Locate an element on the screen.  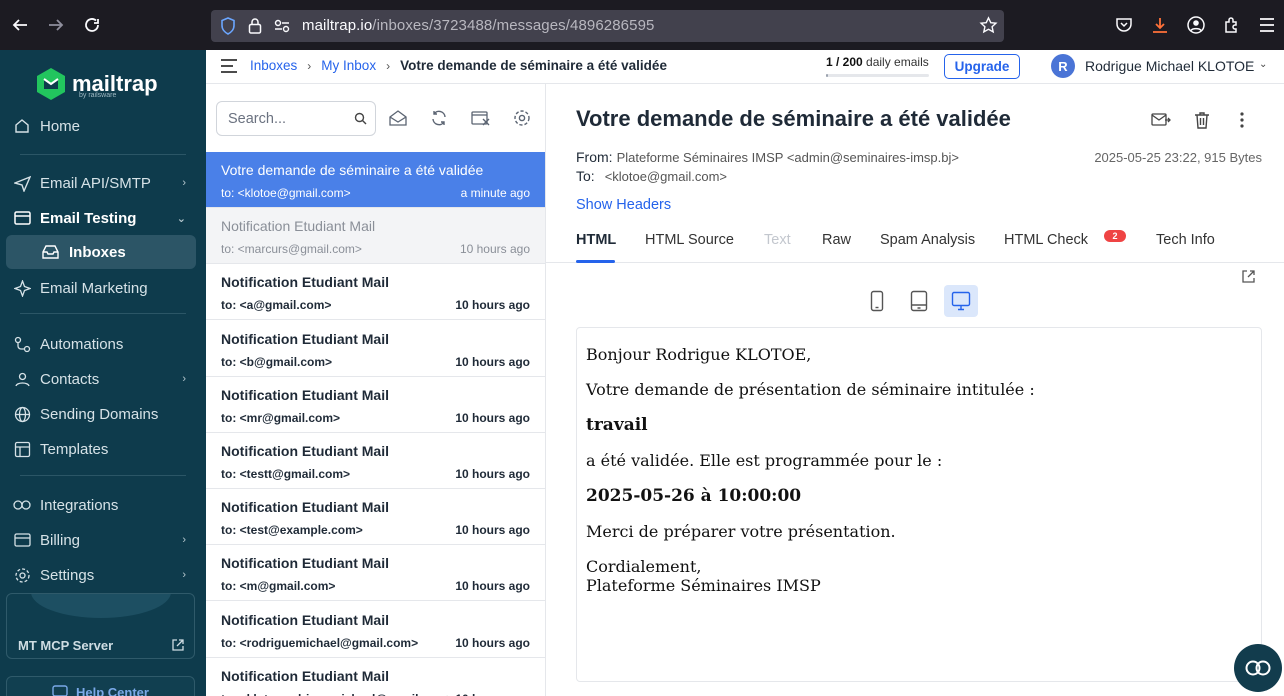
to-label: To: is located at coordinates (585, 176).